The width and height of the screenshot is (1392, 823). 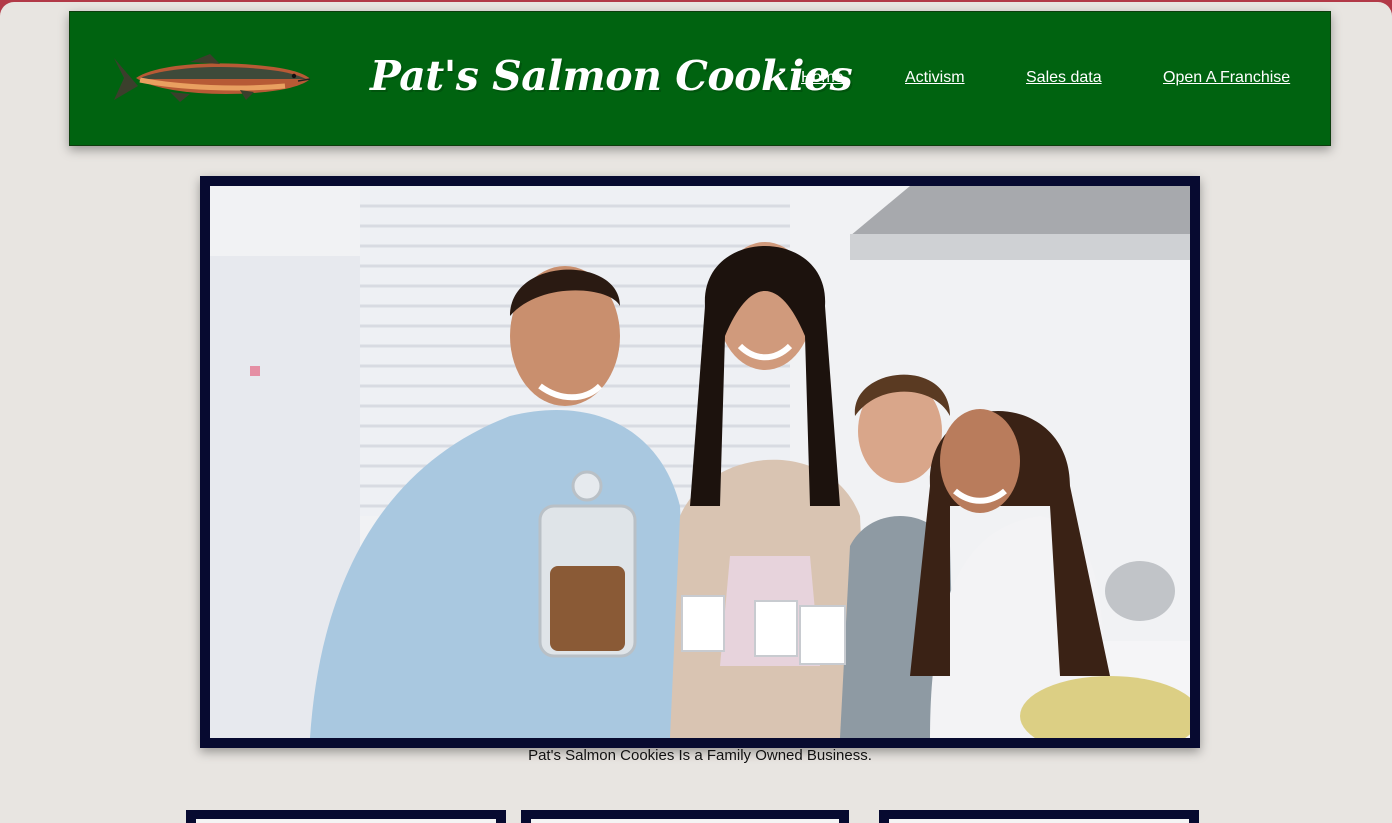 I want to click on nav-home-link: Home, so click(x=822, y=78).